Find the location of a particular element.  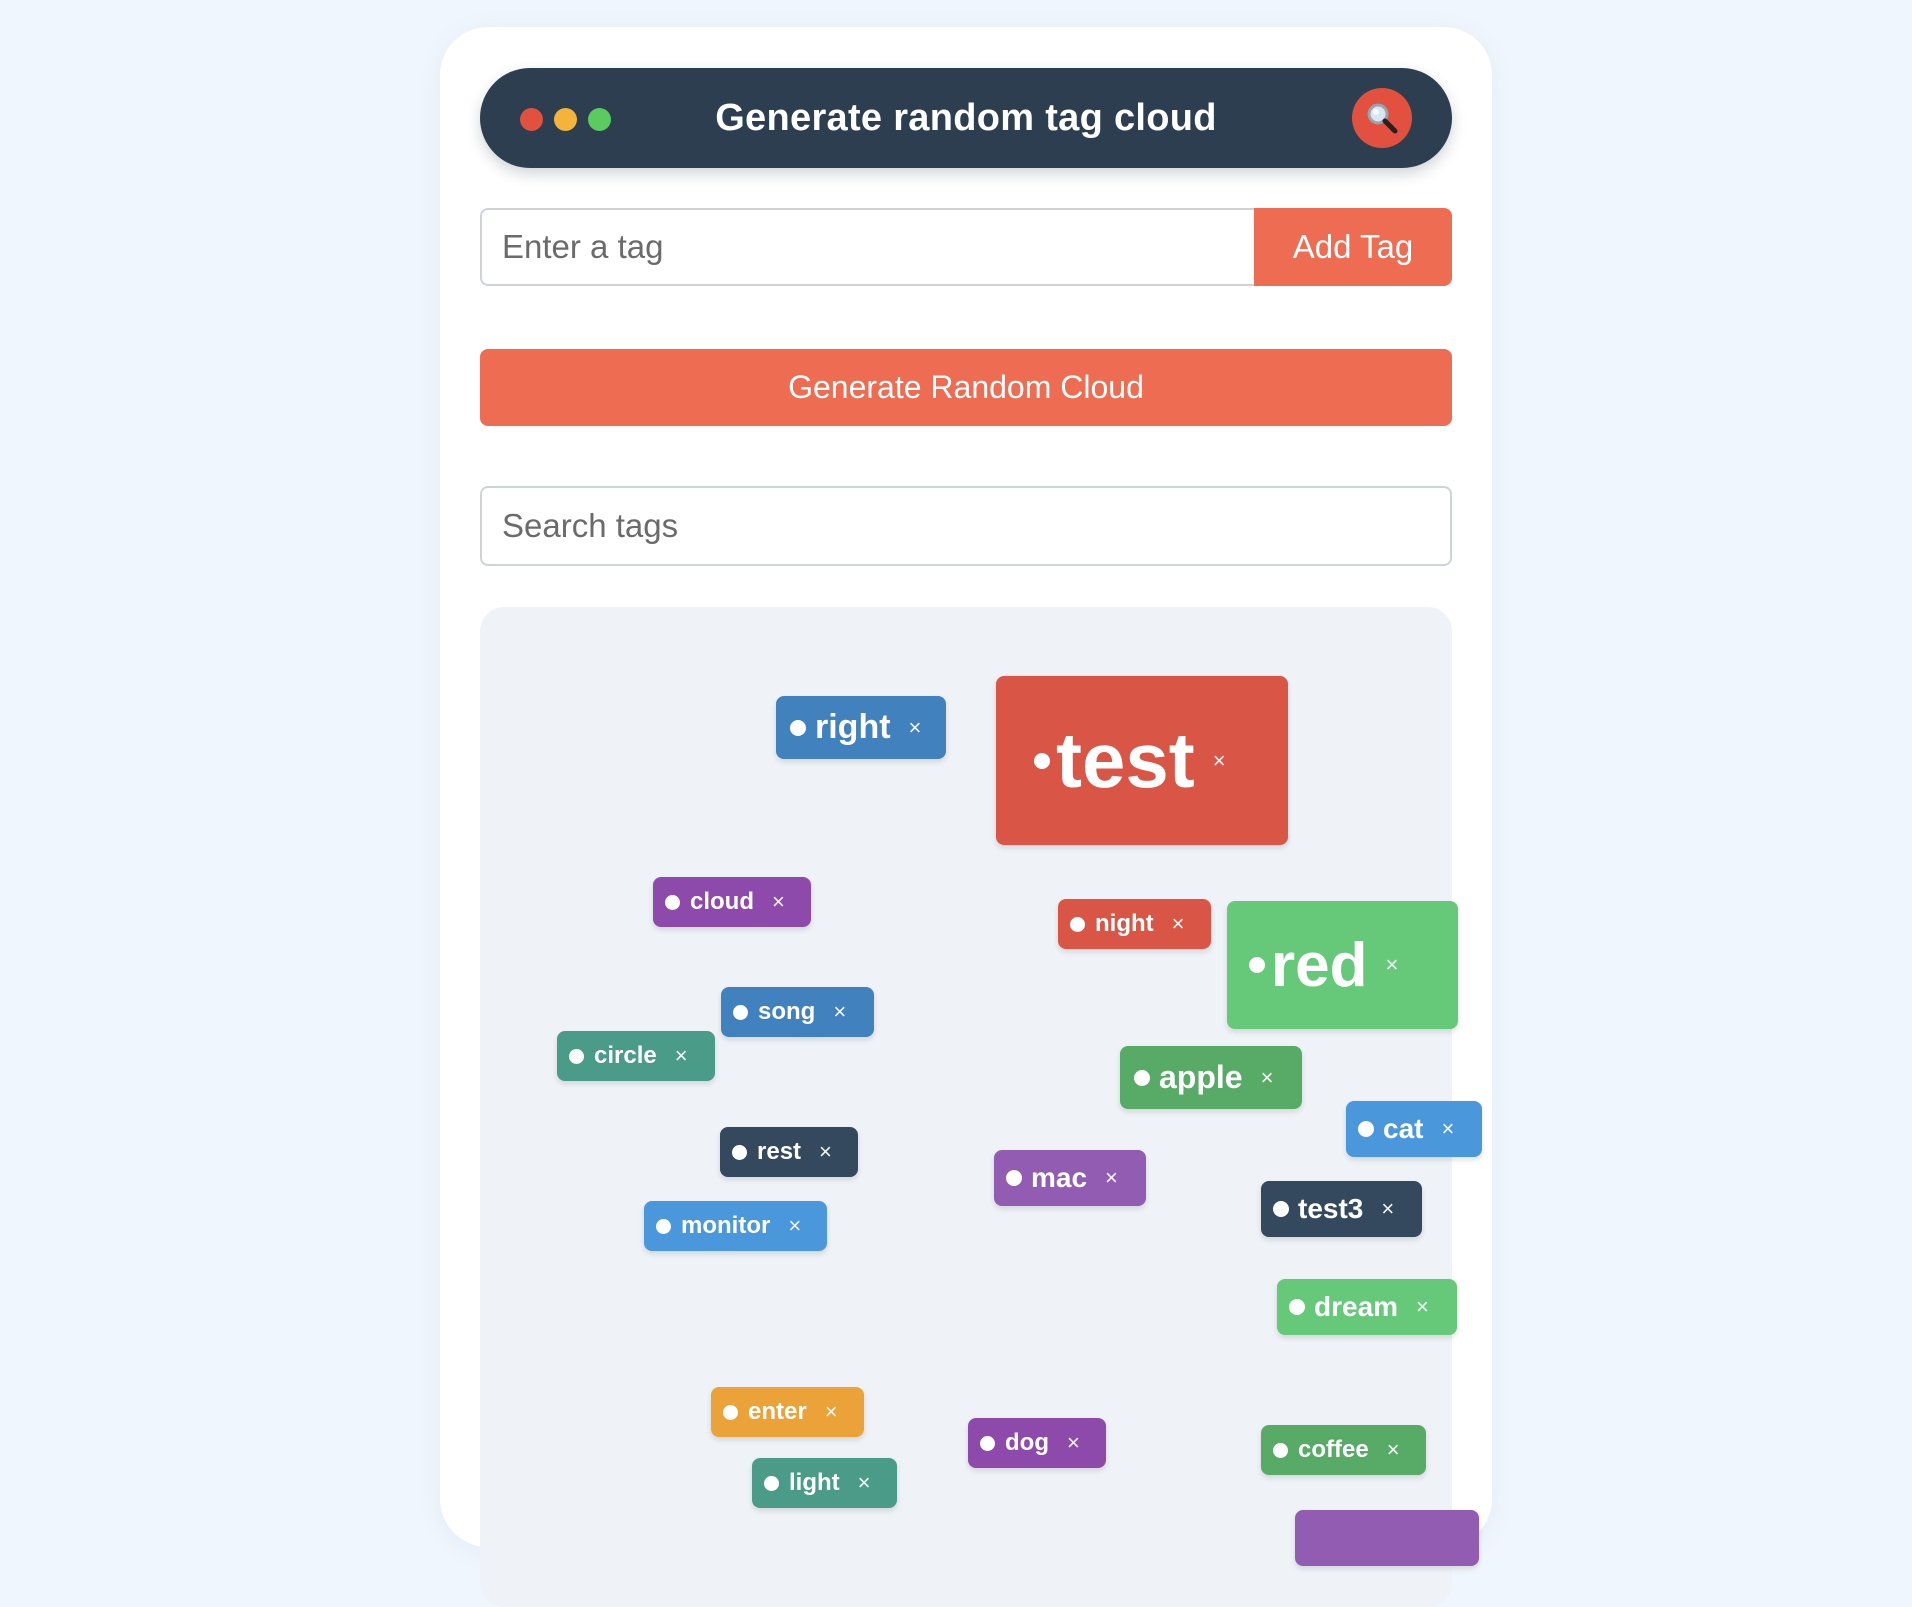

tag-label: right is located at coordinates (853, 727).